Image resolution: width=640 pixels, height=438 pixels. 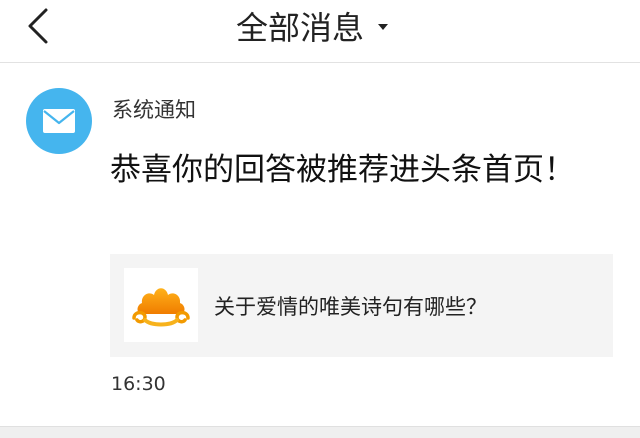 What do you see at coordinates (138, 384) in the screenshot?
I see `timestamp: 16:30` at bounding box center [138, 384].